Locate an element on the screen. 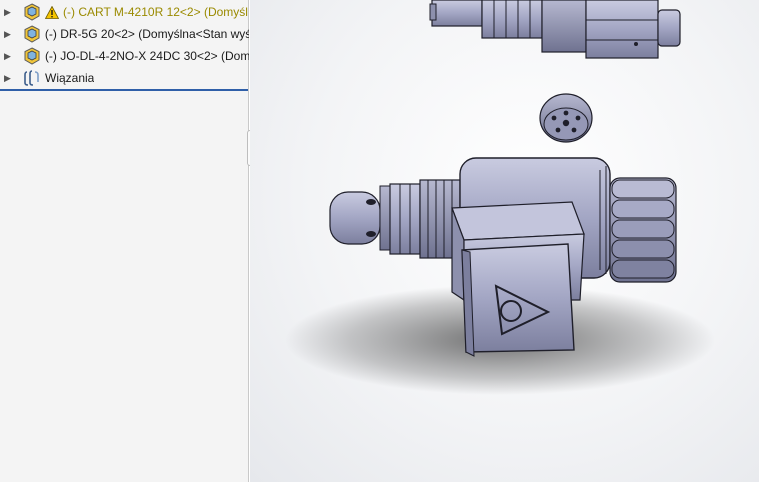 The width and height of the screenshot is (759, 482). cartridge-valve-part is located at coordinates (555, 29).